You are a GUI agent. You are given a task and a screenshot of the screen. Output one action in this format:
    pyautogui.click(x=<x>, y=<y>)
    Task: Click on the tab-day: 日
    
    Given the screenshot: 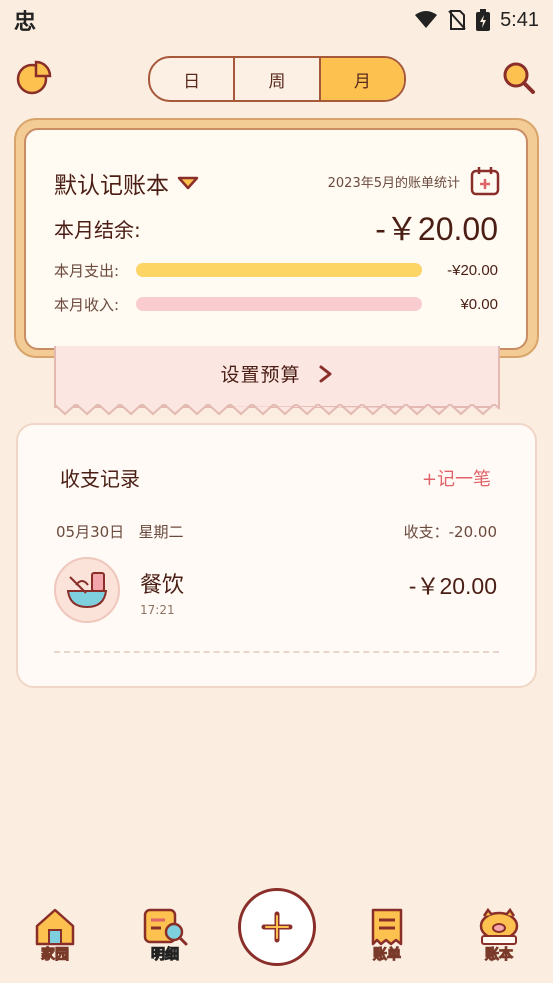 What is the action you would take?
    pyautogui.click(x=193, y=79)
    